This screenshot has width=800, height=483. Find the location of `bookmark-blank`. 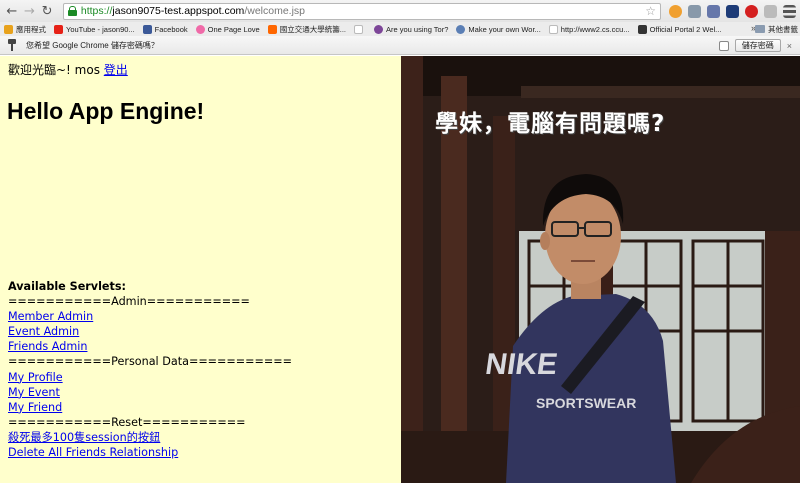

bookmark-blank is located at coordinates (360, 29).